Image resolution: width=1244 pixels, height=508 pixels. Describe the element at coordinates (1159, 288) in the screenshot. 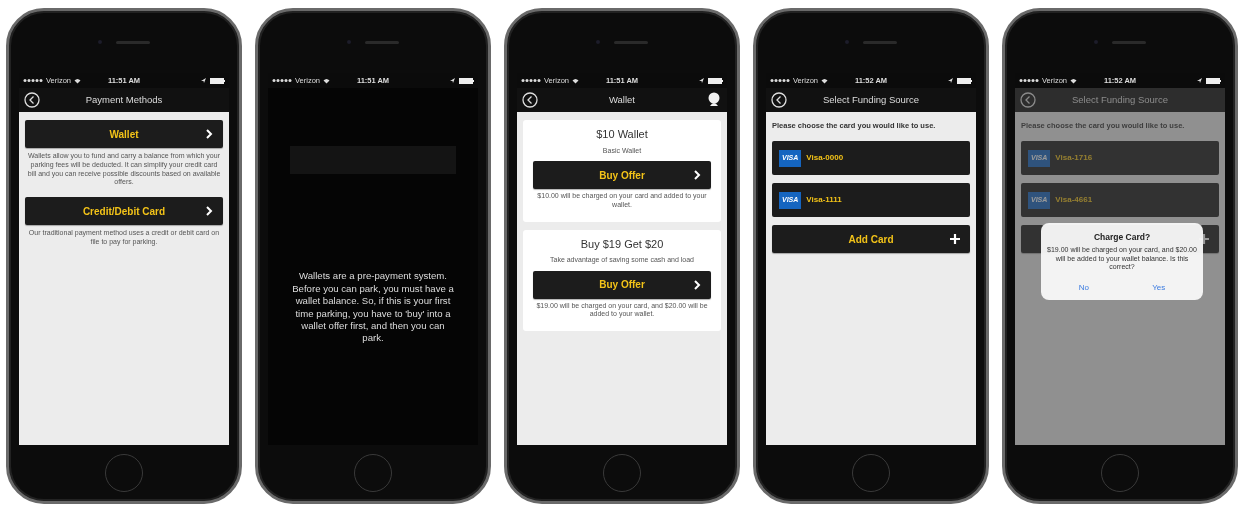

I see `dialog-button: Yes` at that location.